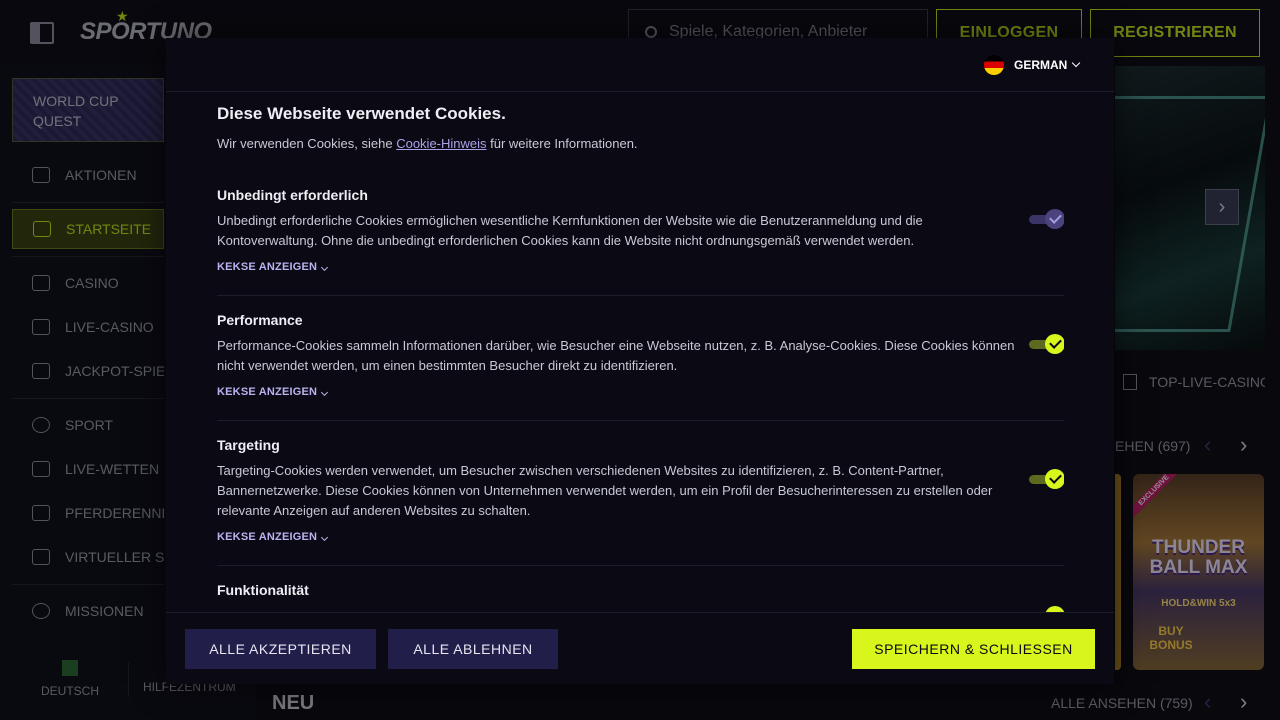 The height and width of the screenshot is (720, 1280). I want to click on save-and-close-button: SPEICHERN & SCHLIESSEN, so click(973, 649).